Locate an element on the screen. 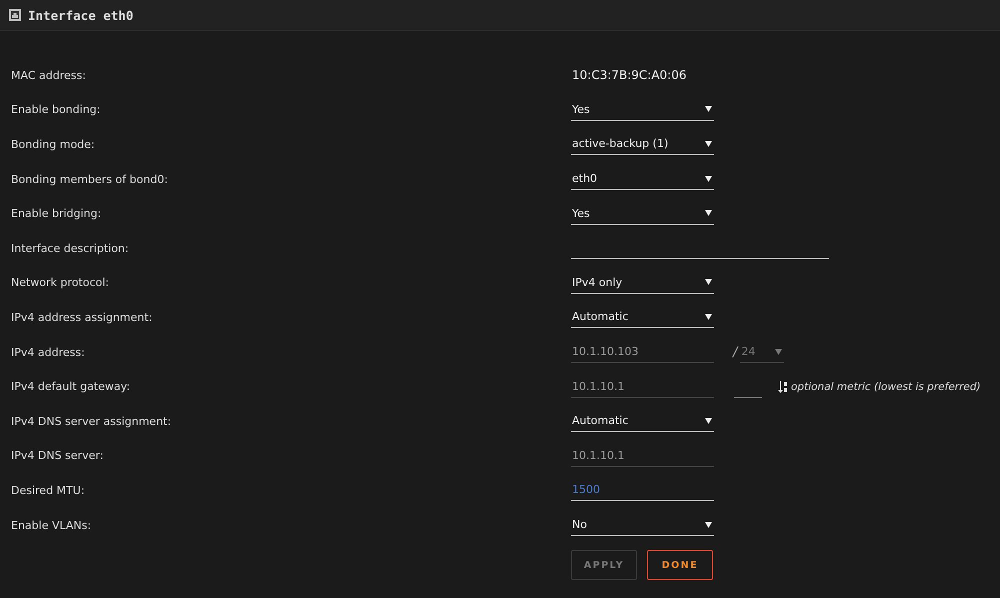 The height and width of the screenshot is (598, 1000). select-field: IPv4 only is located at coordinates (642, 283).